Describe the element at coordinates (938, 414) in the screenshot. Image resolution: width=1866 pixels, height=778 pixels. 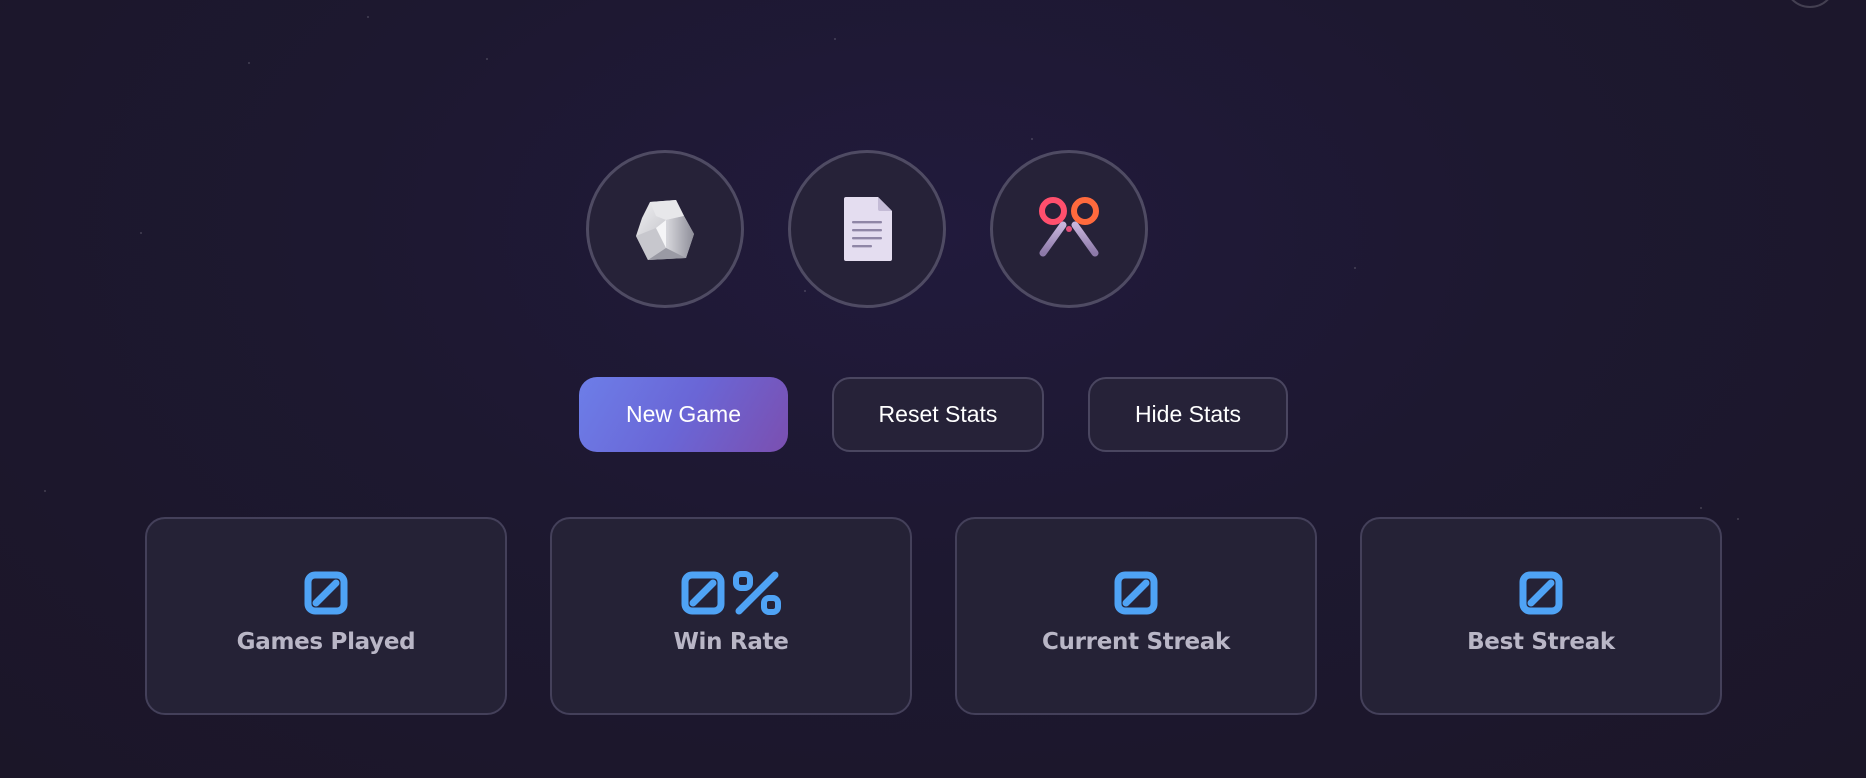
I see `reset-stats-button: Reset Stats` at that location.